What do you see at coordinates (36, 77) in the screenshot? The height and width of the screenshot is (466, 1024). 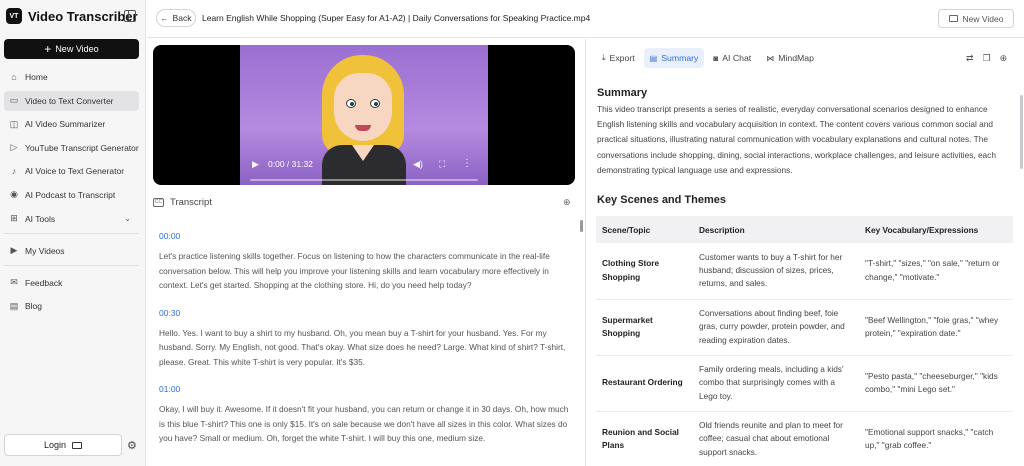 I see `sidebar-item-label: Home` at bounding box center [36, 77].